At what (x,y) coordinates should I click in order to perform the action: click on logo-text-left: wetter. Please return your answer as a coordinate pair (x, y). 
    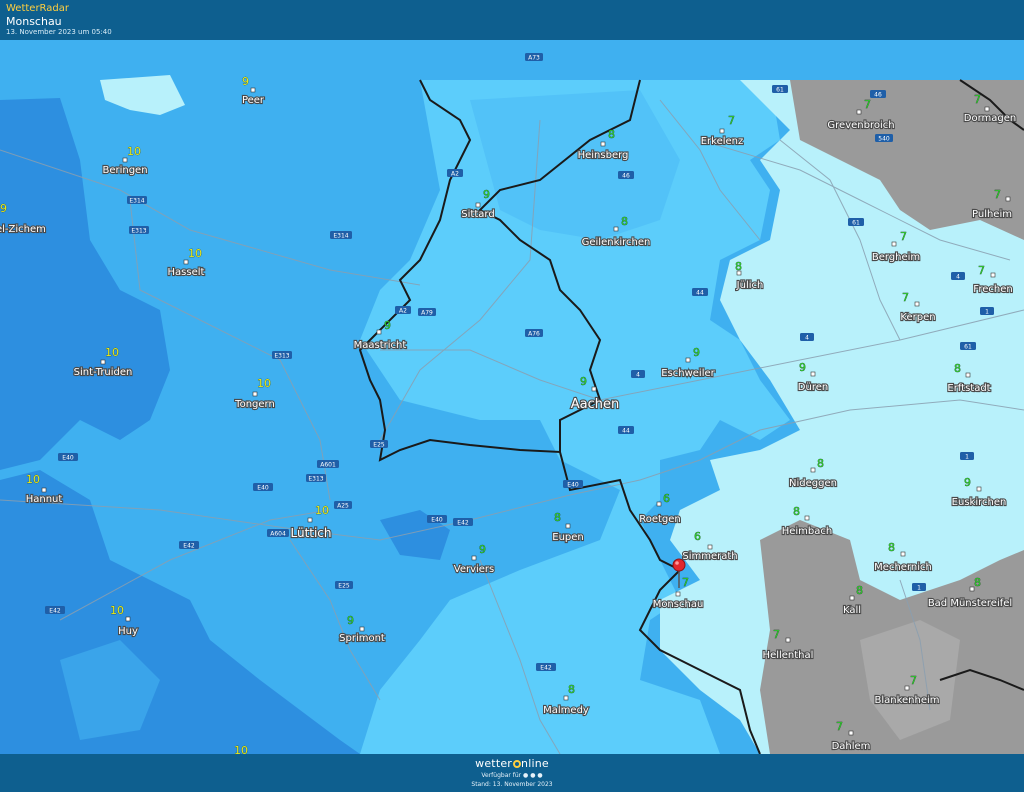
    Looking at the image, I should click on (494, 763).